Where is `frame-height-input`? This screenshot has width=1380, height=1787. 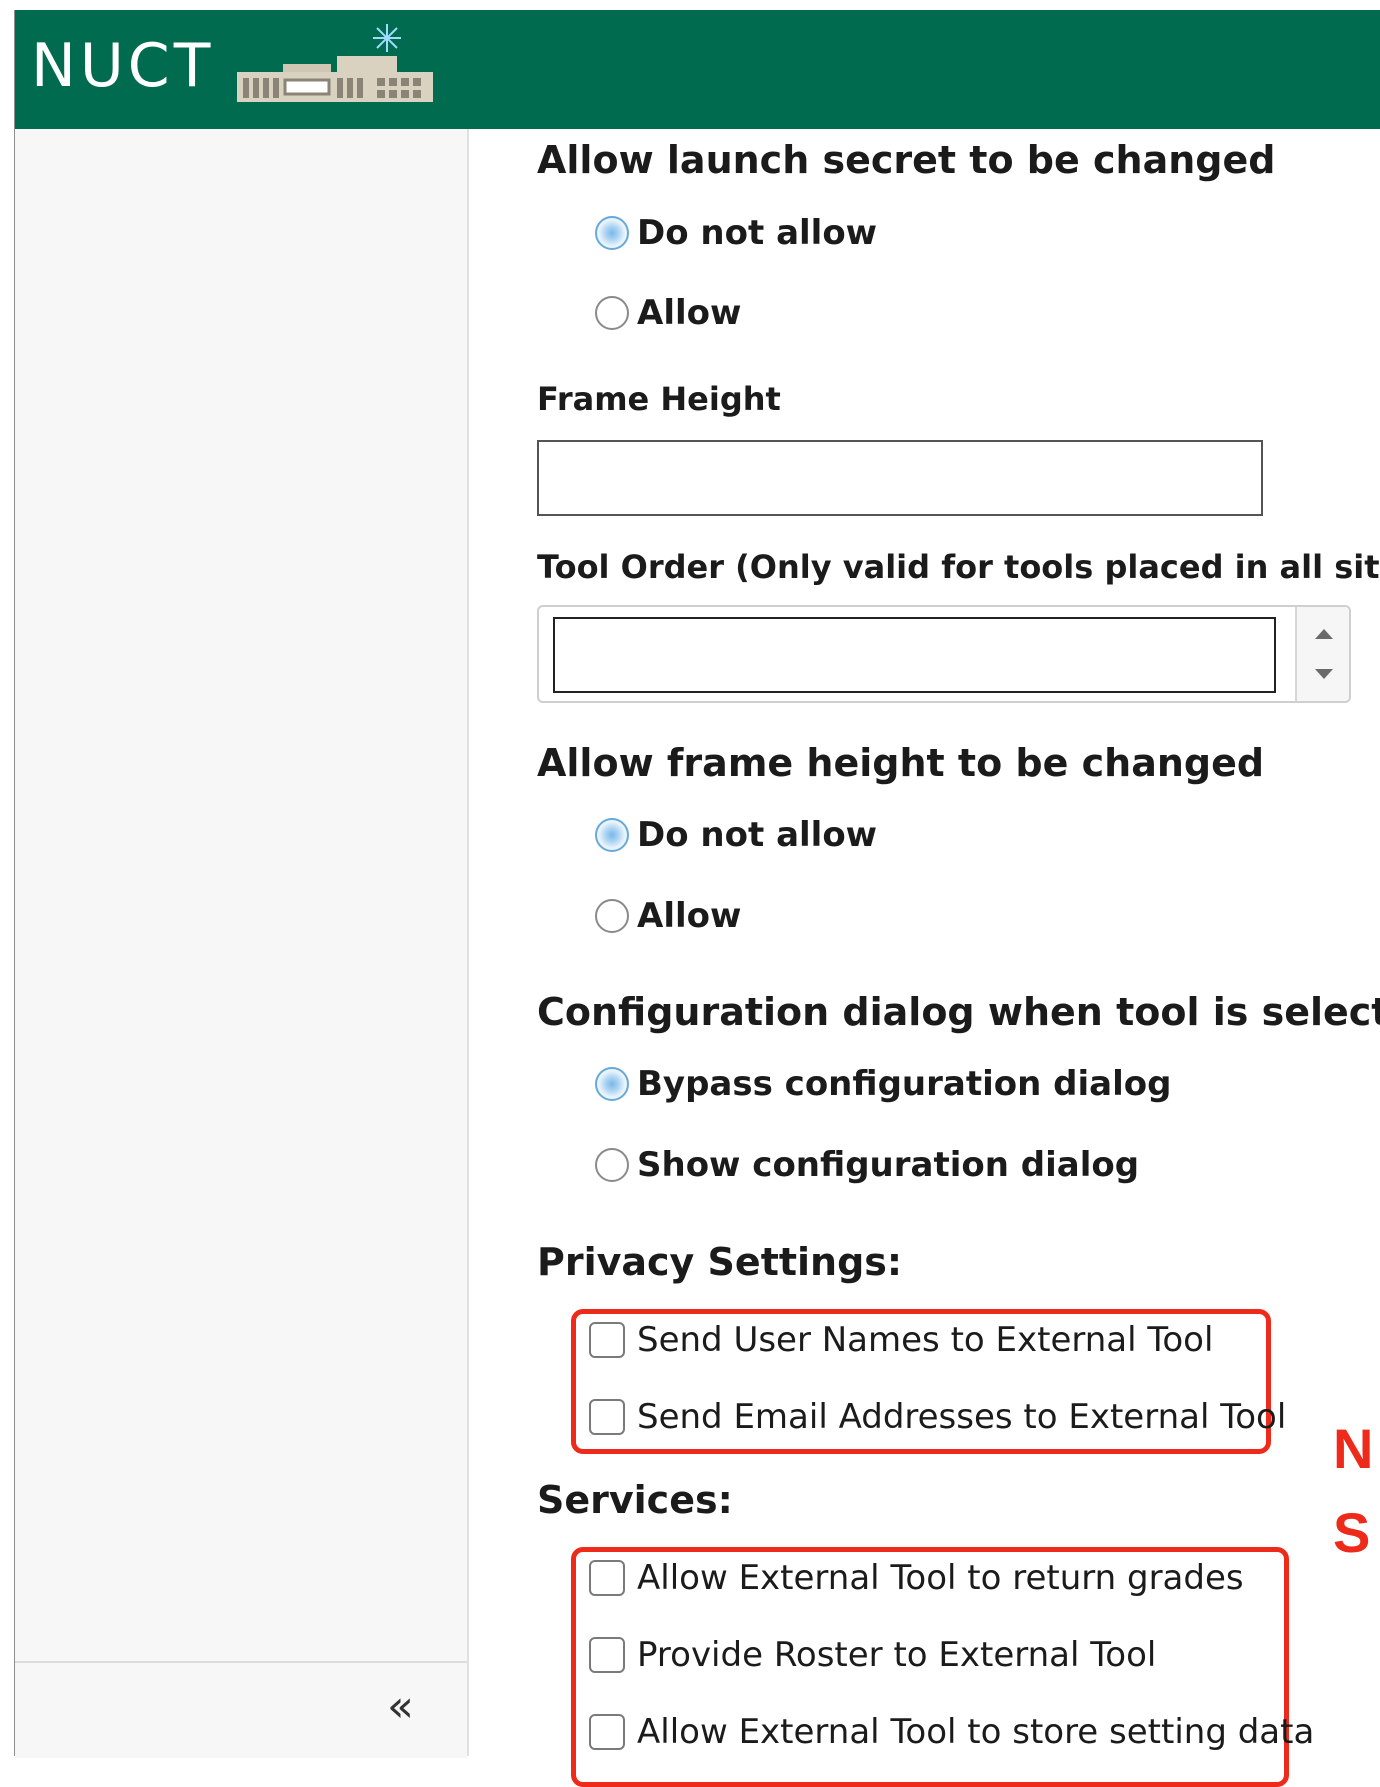
frame-height-input is located at coordinates (900, 478).